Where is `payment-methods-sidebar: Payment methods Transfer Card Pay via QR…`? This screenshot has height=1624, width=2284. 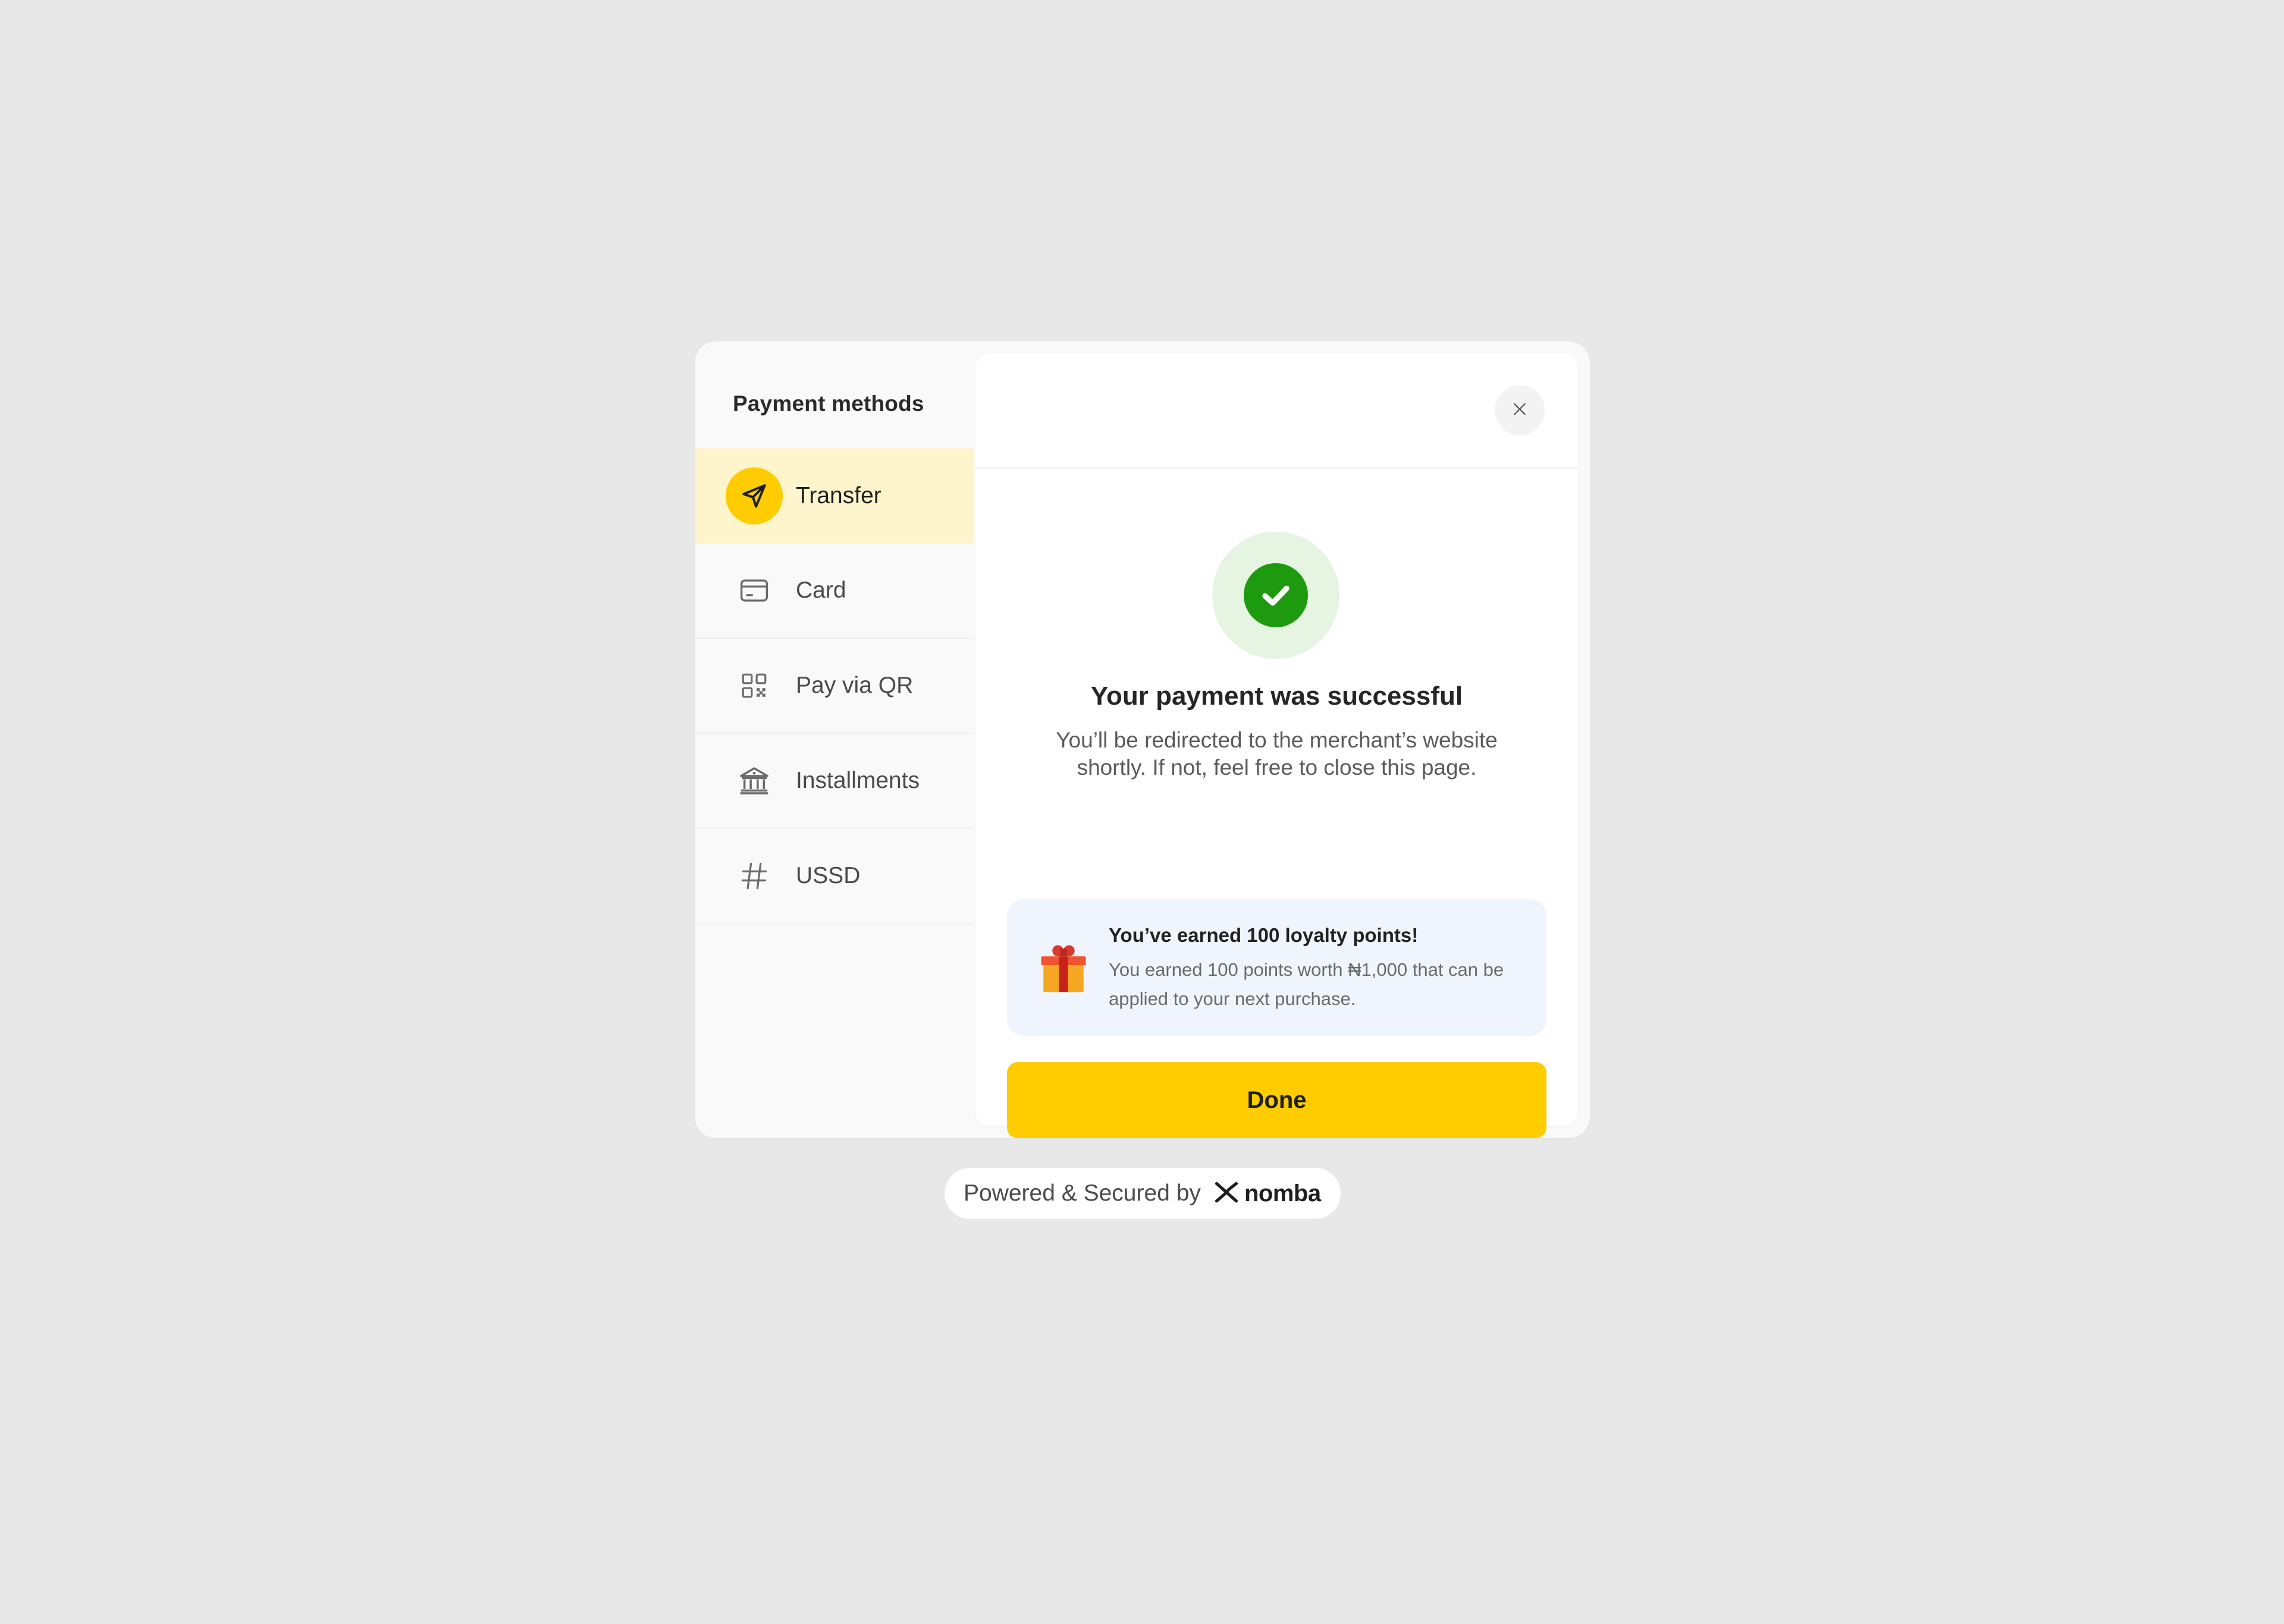
payment-methods-sidebar: Payment methods Transfer Card Pay via QR… is located at coordinates (834, 739).